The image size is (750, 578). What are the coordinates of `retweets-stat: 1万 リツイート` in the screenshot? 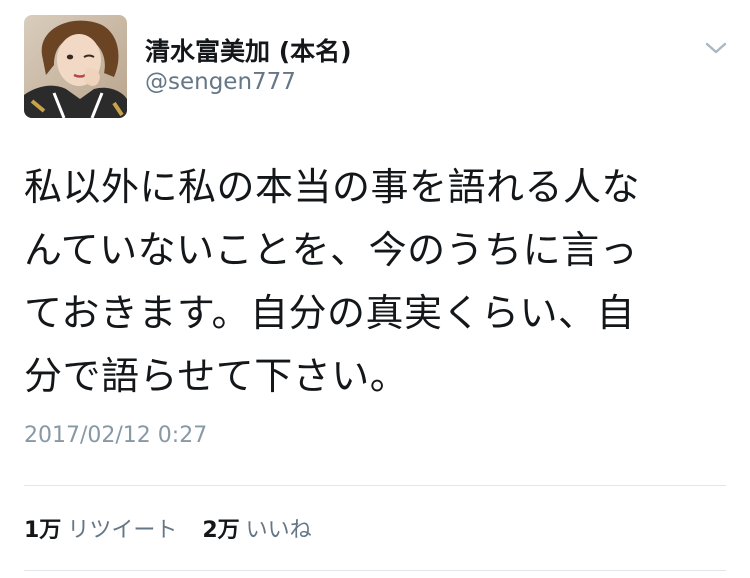 It's located at (100, 528).